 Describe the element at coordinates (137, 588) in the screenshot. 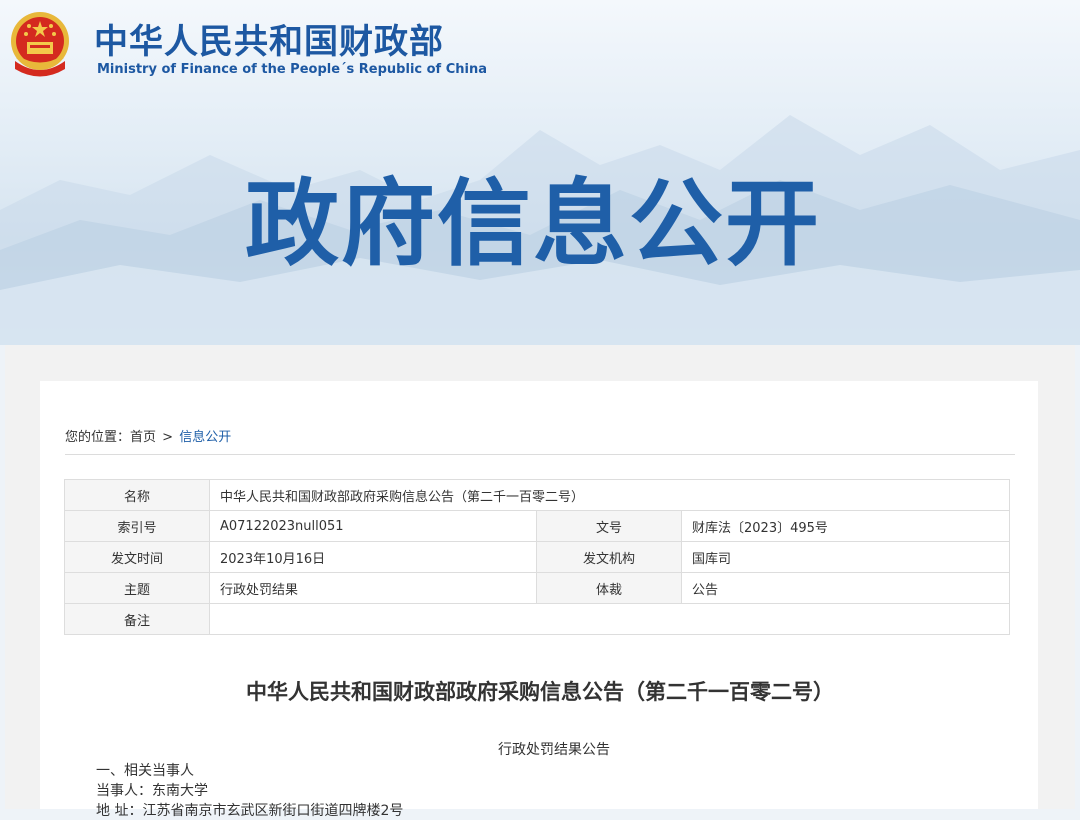

I see `topic-label: 主题` at that location.